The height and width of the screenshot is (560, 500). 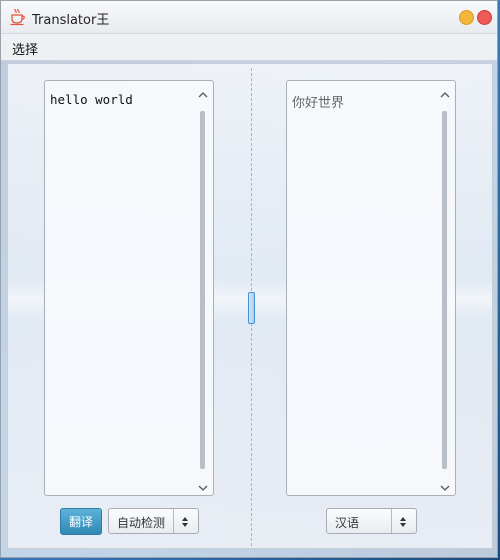 I want to click on title-bar: Translator王, so click(x=249, y=17).